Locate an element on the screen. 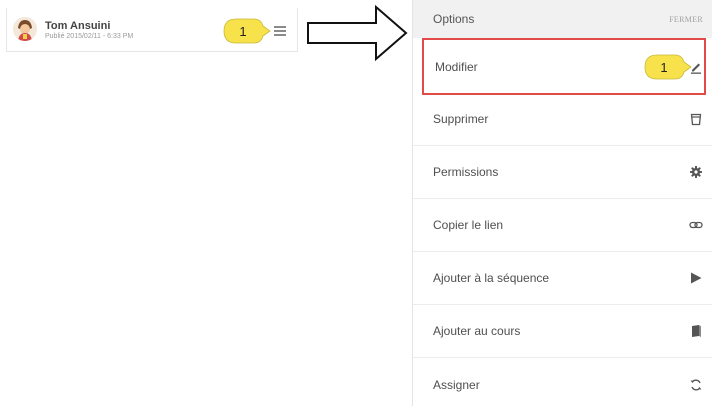  menu-item-supprimer: Supprimer is located at coordinates (562, 119).